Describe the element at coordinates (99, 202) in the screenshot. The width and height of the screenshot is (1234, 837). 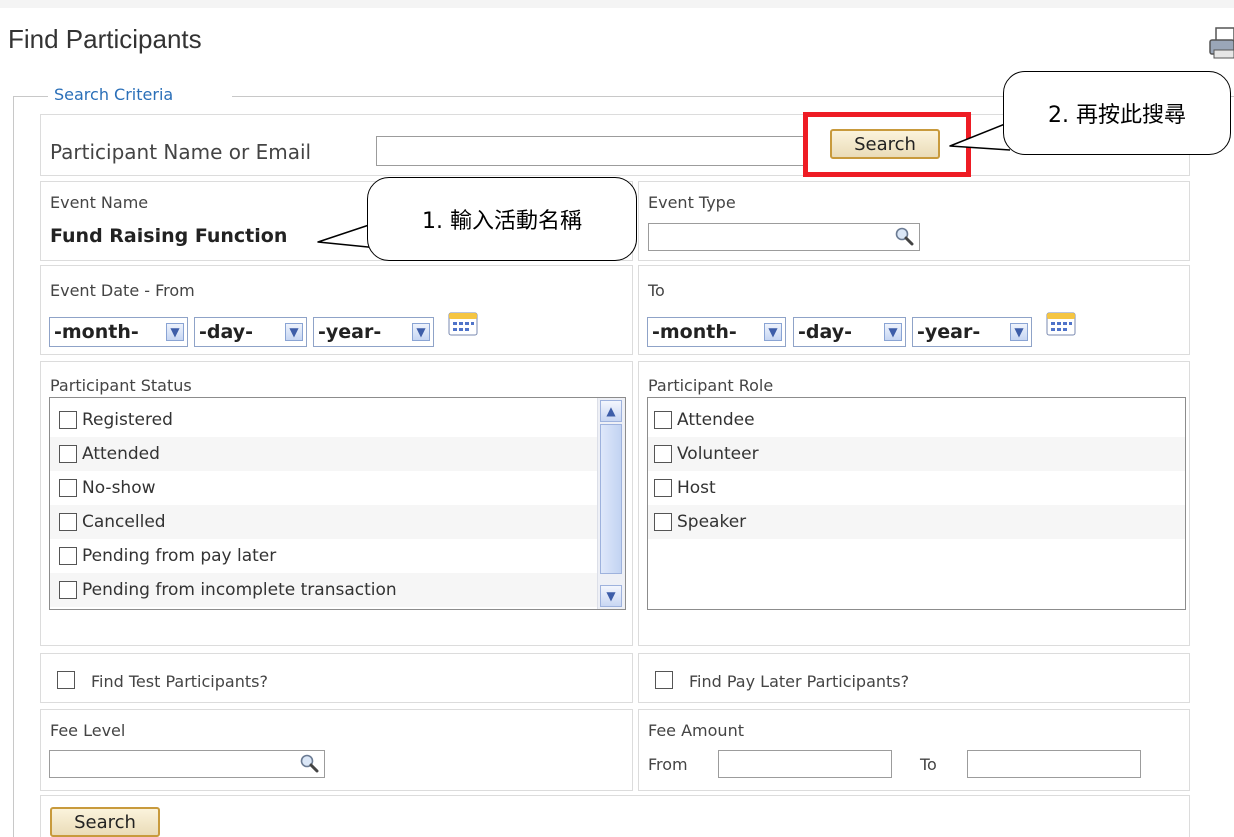
I see `event-name-label: Event Name` at that location.